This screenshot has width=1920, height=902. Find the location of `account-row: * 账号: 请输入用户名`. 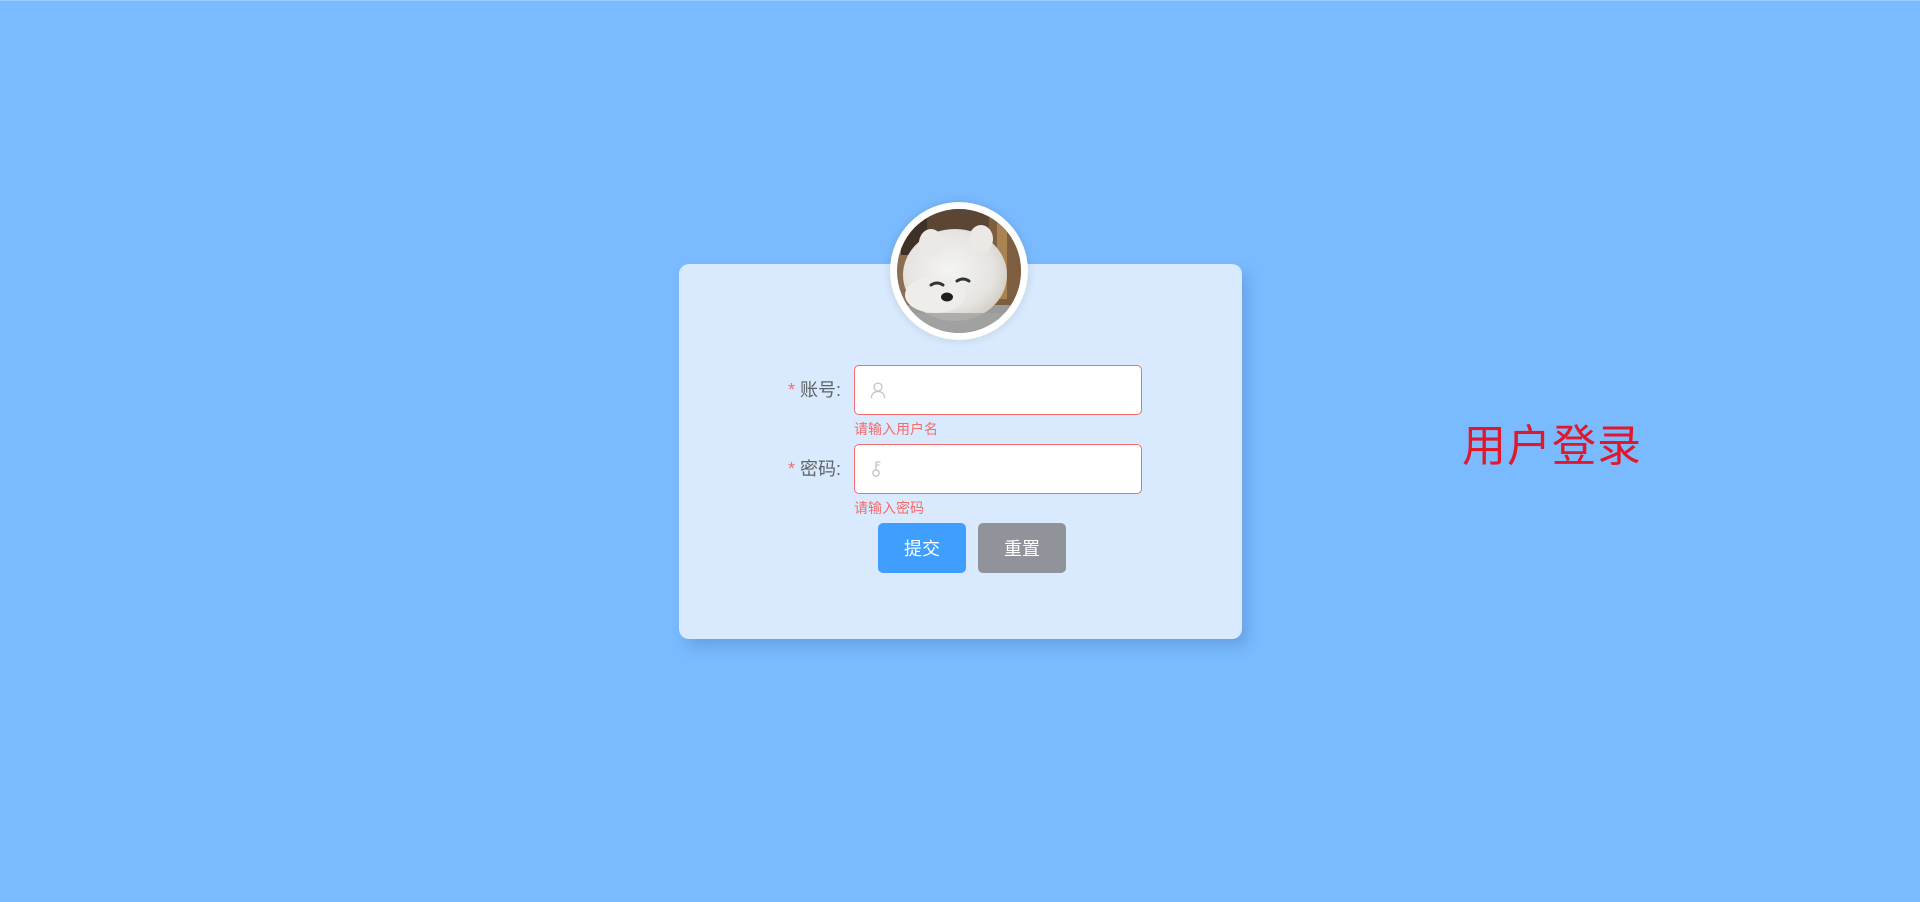

account-row: * 账号: 请输入用户名 is located at coordinates (960, 401).